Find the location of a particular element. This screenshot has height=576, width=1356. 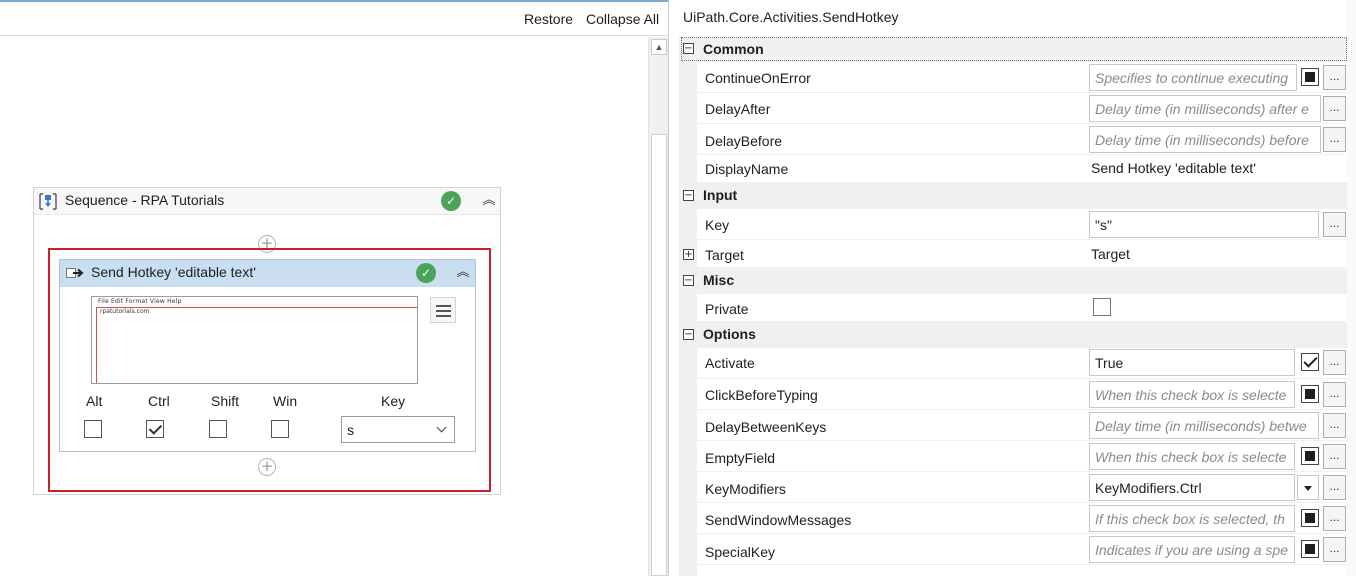

input-value: True is located at coordinates (1109, 363).